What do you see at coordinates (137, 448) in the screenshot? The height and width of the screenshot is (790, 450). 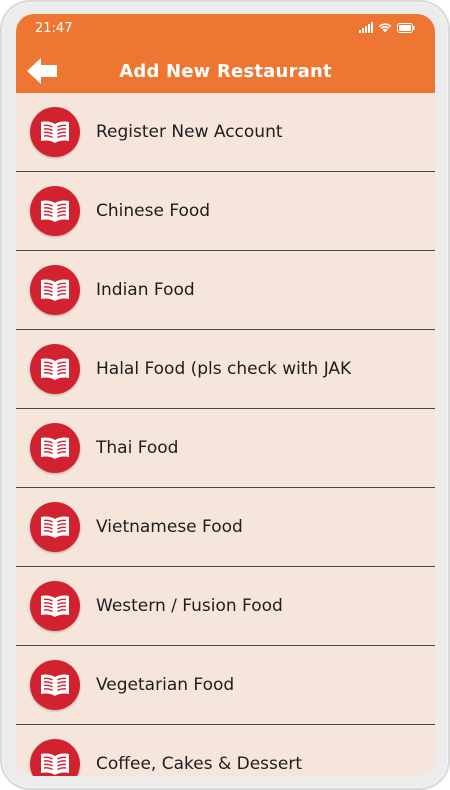 I see `list-item-label: Thai Food` at bounding box center [137, 448].